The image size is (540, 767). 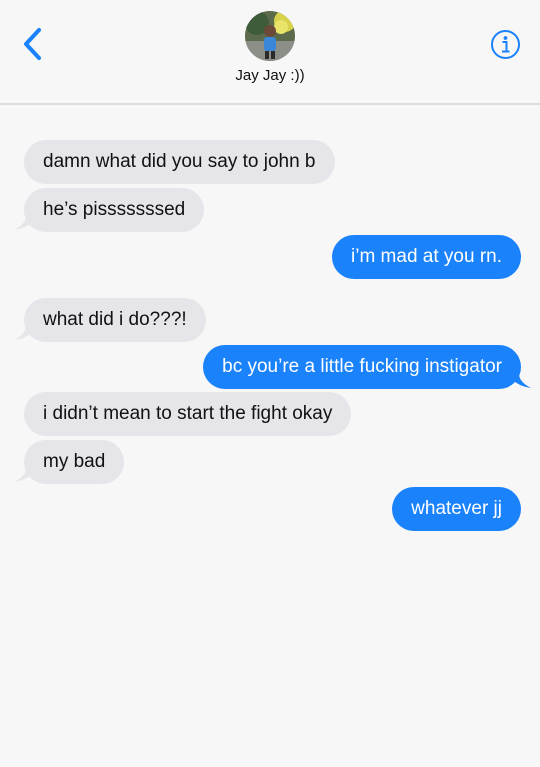 I want to click on message-bubble-incoming: i didn’t mean to start the fight okay, so click(x=188, y=414).